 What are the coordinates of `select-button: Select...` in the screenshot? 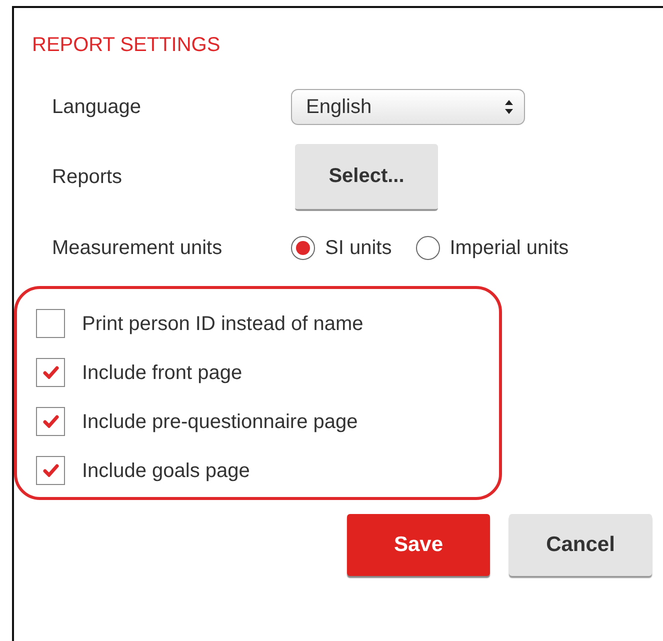 It's located at (366, 177).